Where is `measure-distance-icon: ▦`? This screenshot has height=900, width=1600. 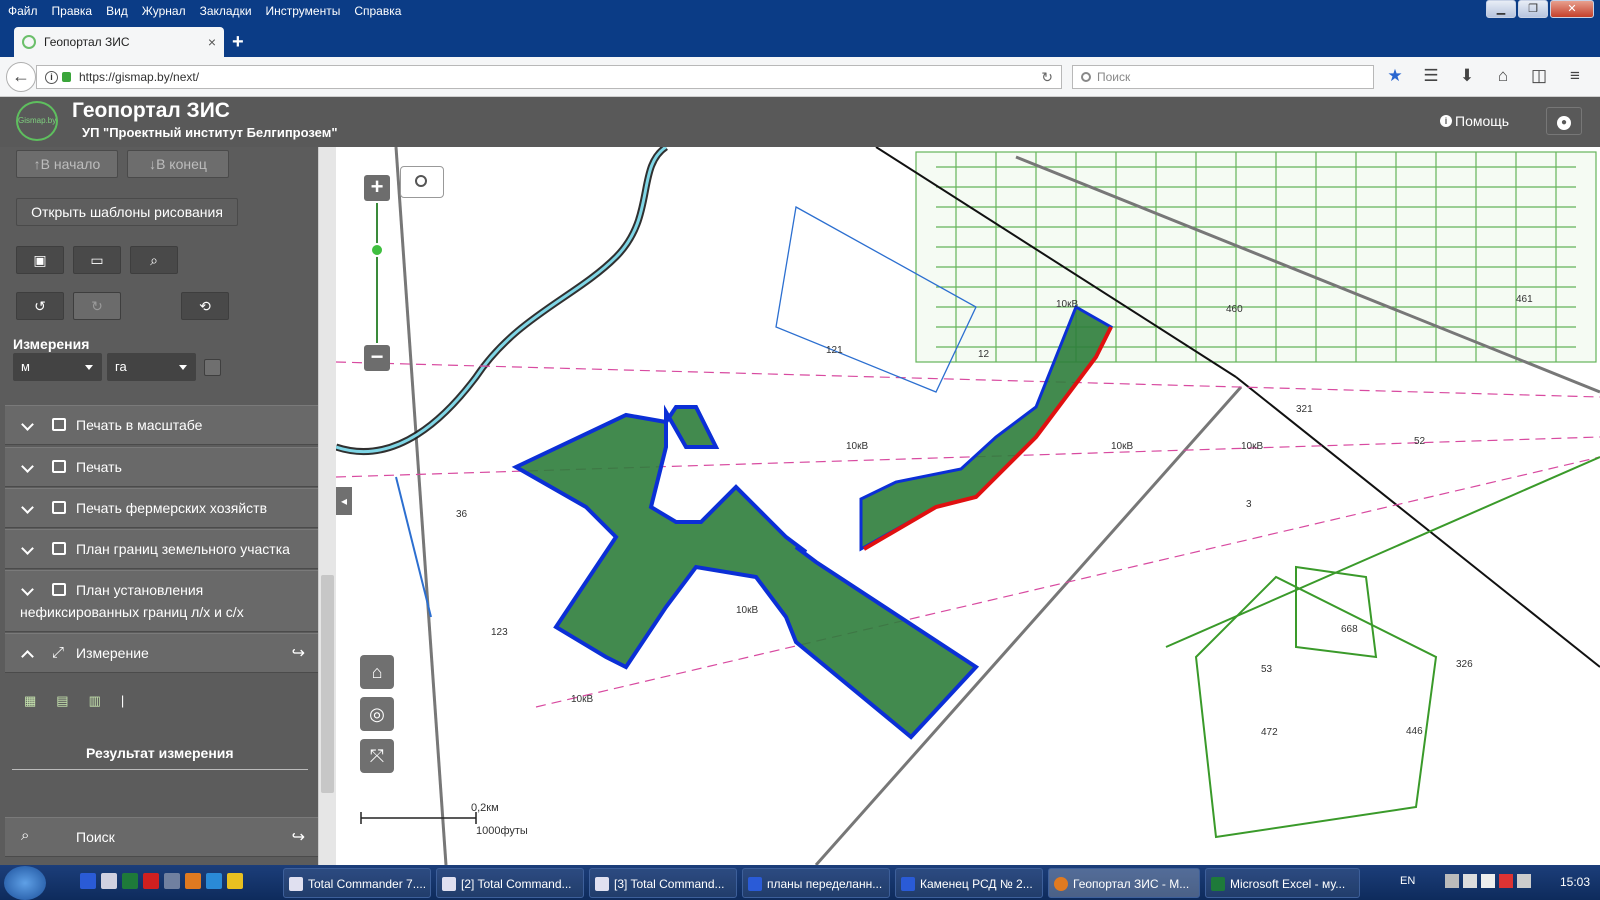 measure-distance-icon: ▦ is located at coordinates (30, 701).